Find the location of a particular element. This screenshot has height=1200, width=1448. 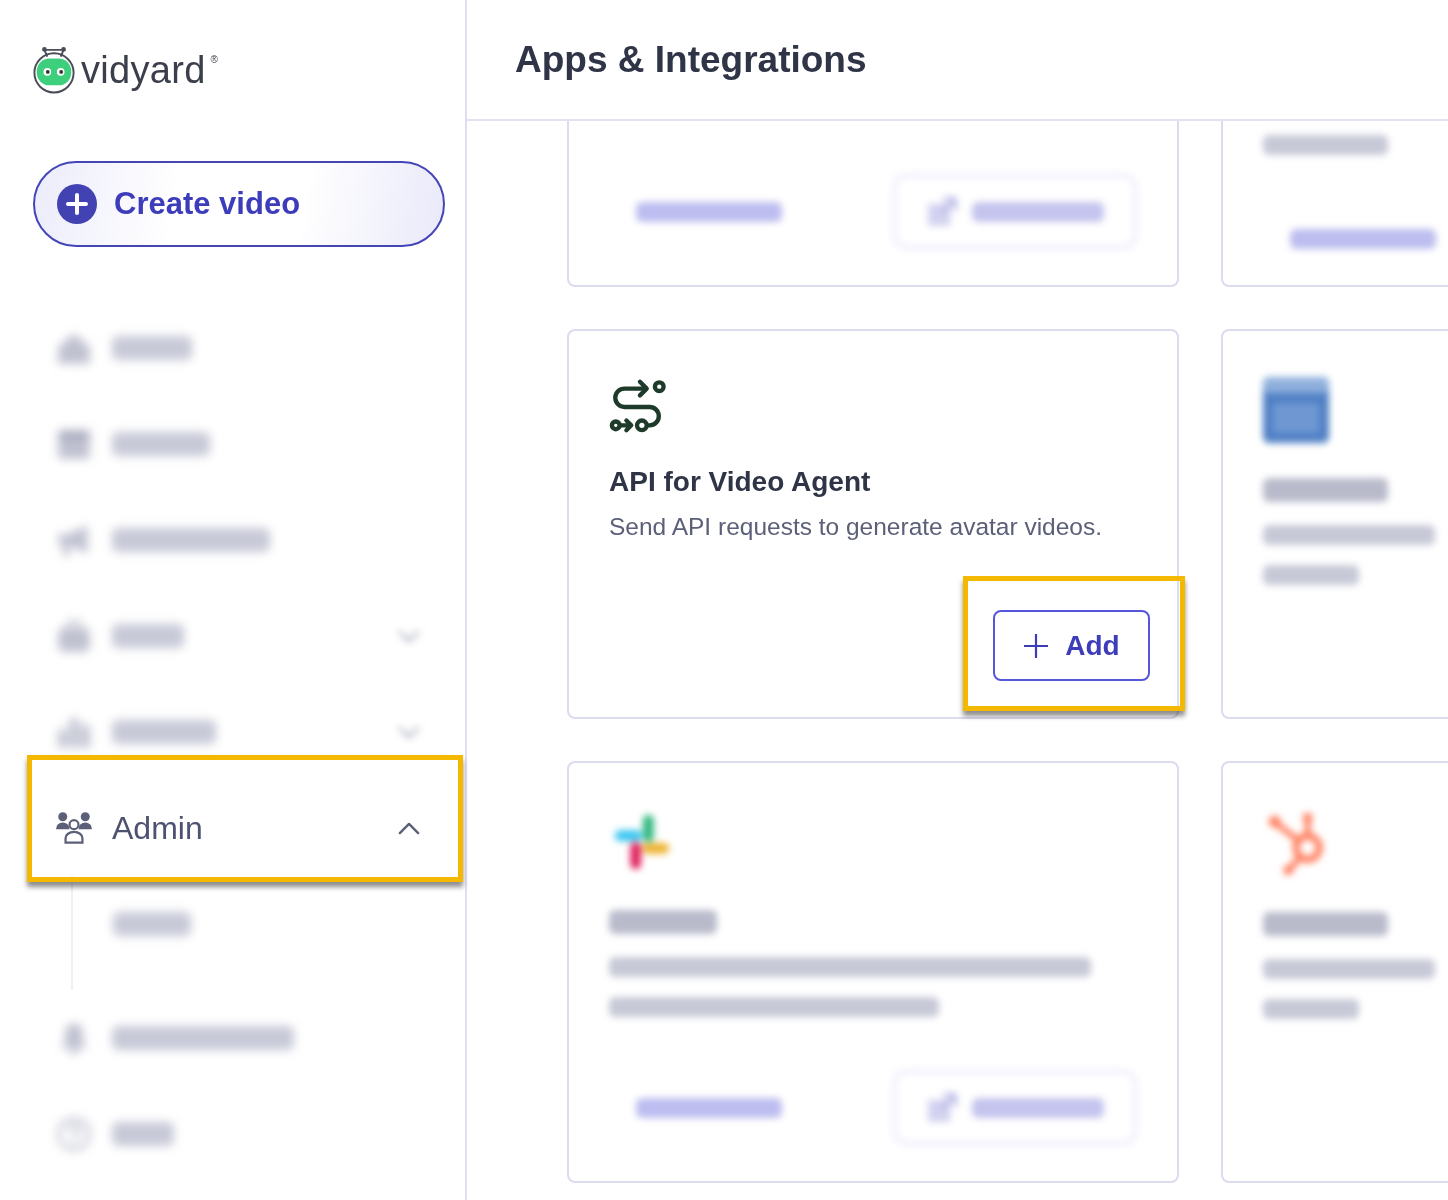

card-title: API for Video Agent is located at coordinates (740, 482).